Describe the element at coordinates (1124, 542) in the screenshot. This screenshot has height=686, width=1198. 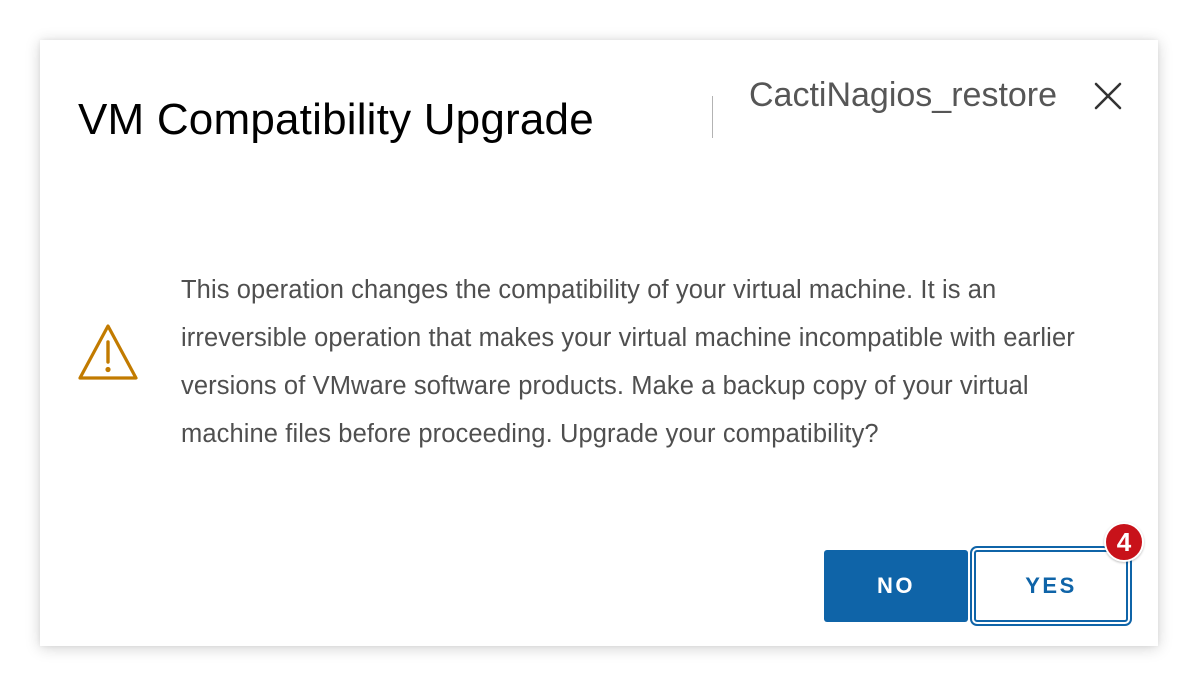
I see `step-number-badge: 4` at that location.